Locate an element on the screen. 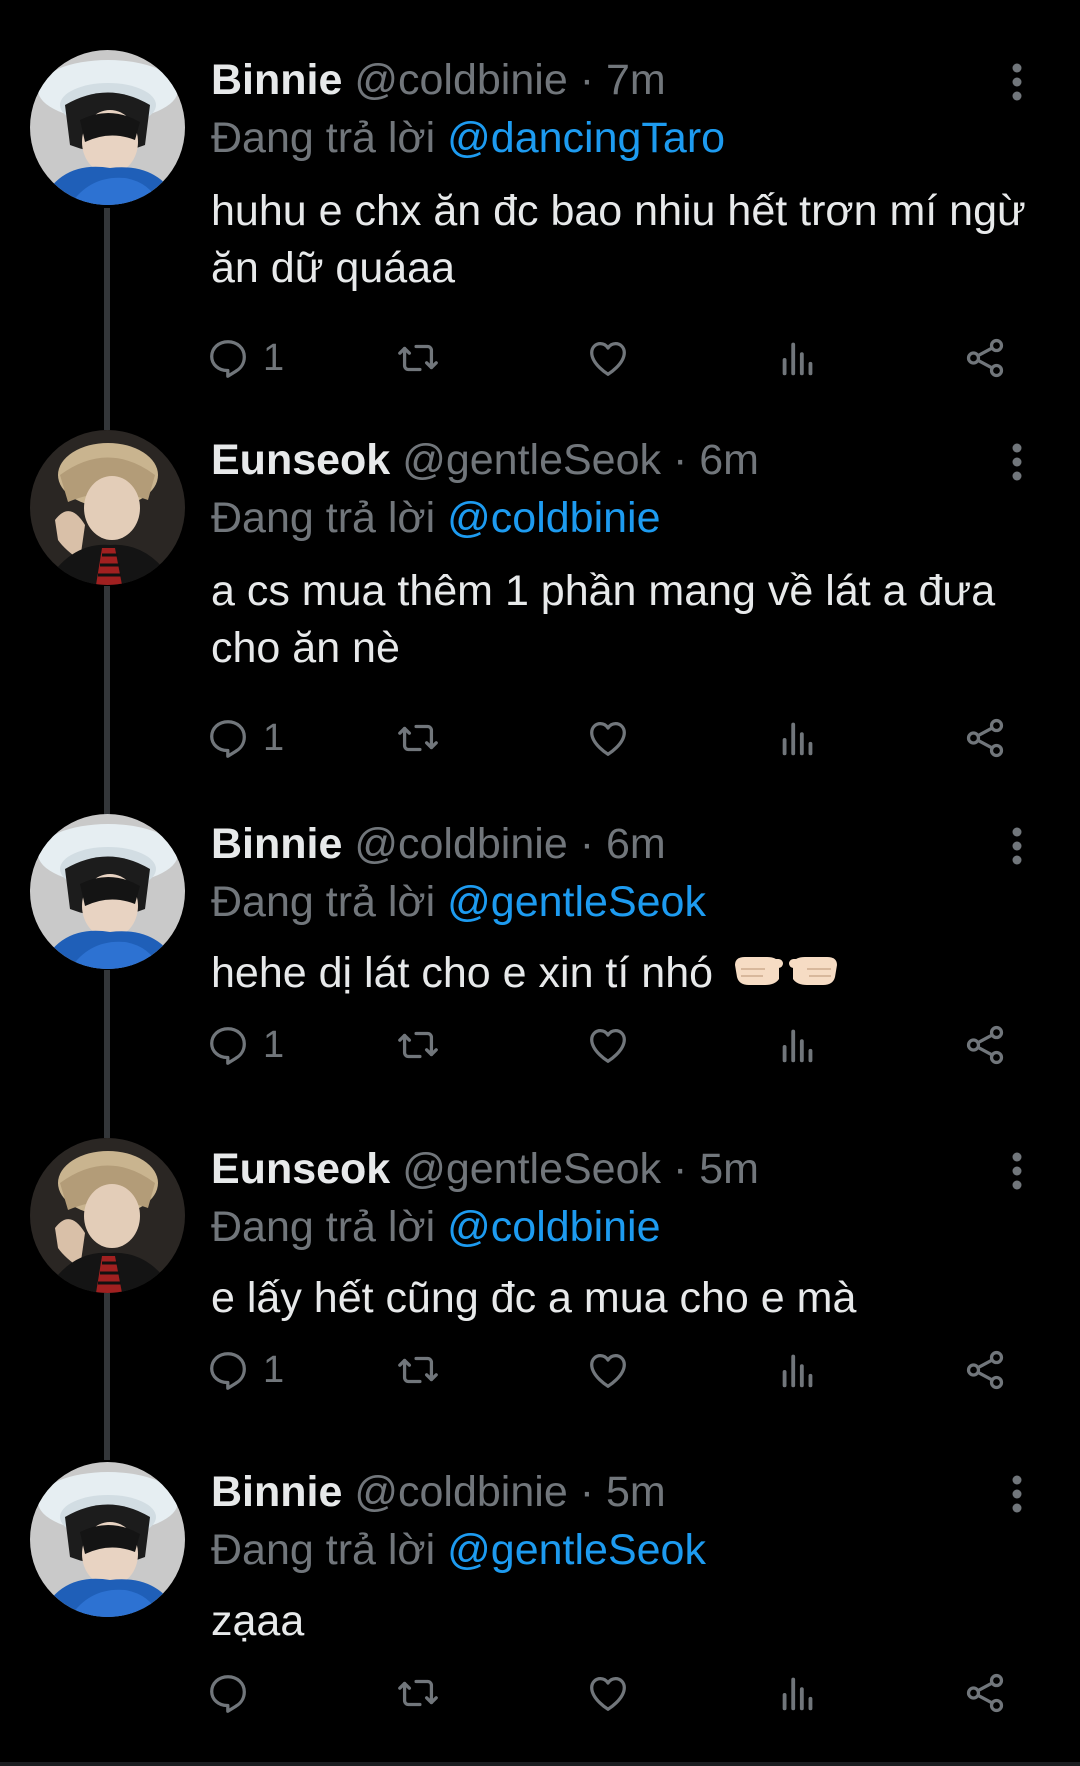 The image size is (1080, 1766). divider is located at coordinates (540, 1764).